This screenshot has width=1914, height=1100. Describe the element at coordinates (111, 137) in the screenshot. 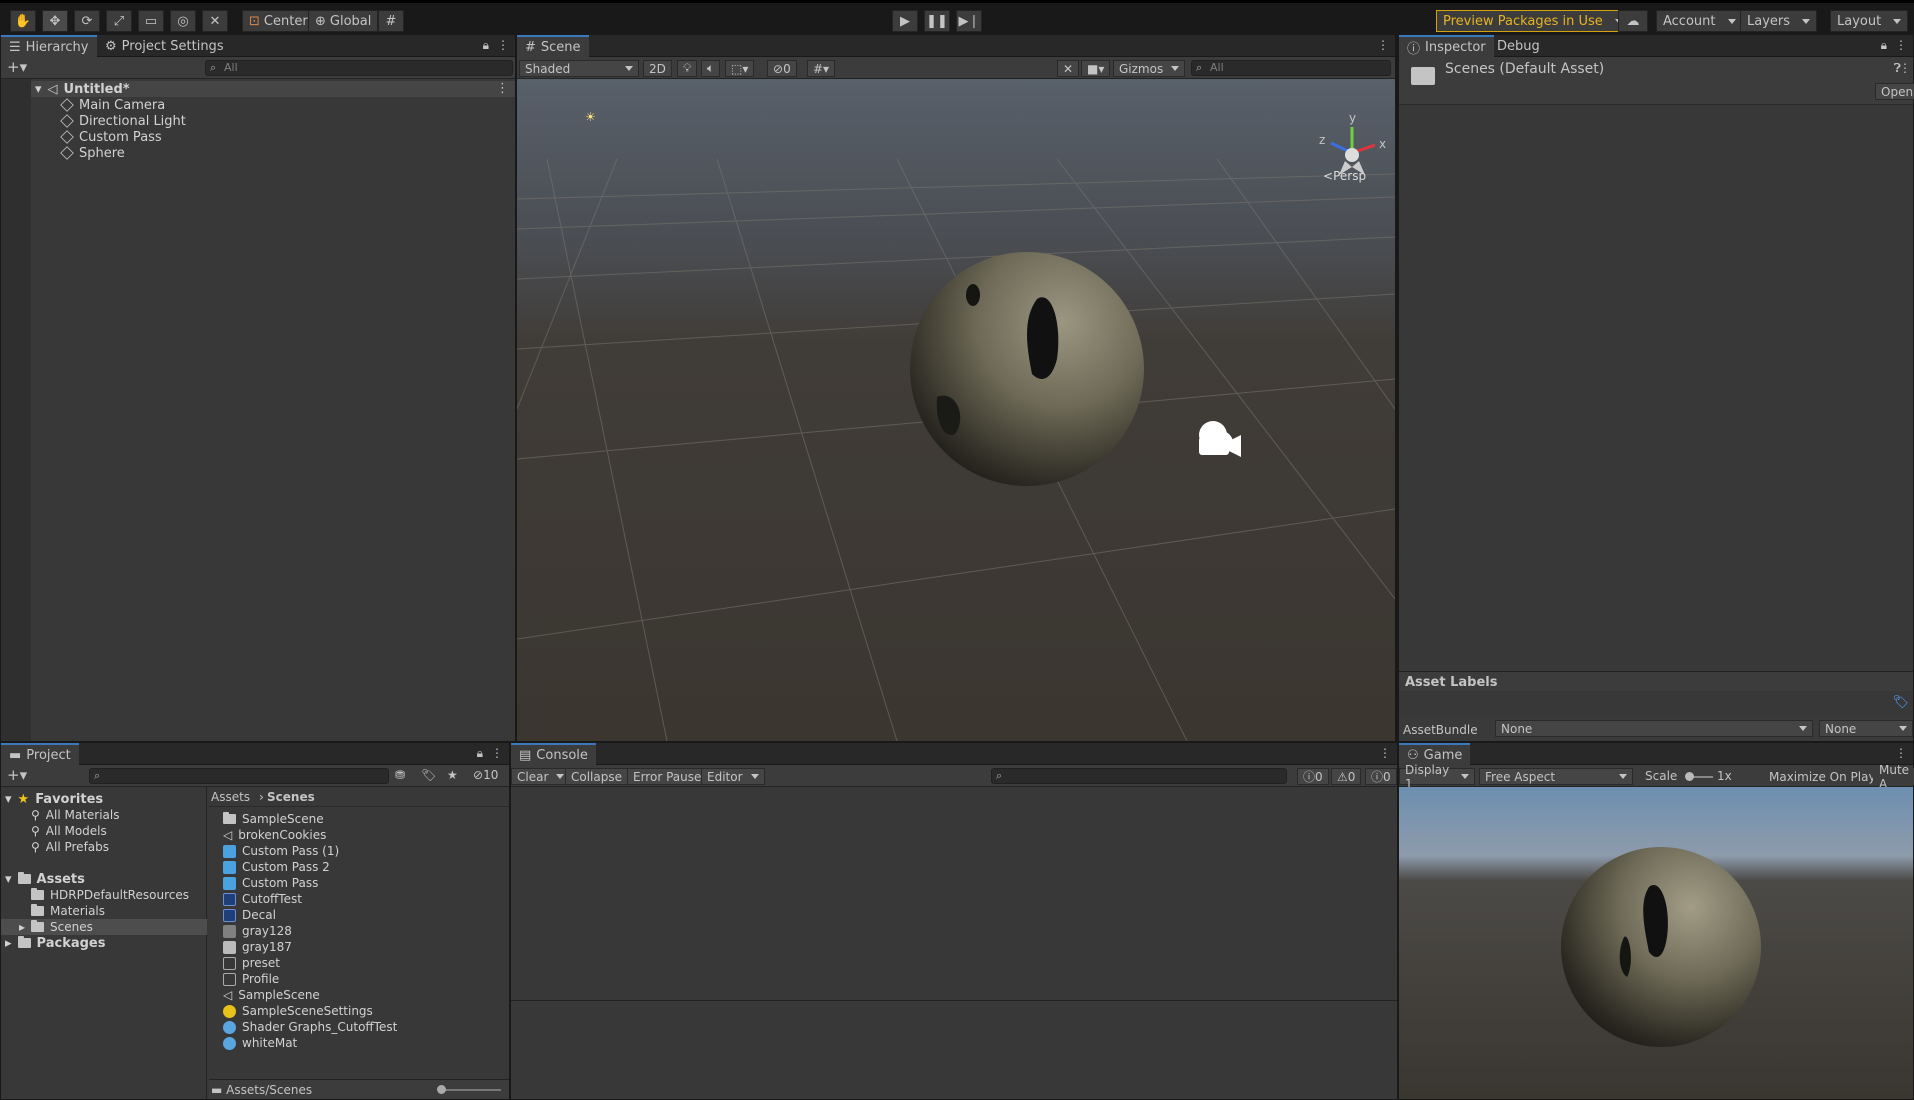

I see `hierarchy-item: Custom Pass` at that location.